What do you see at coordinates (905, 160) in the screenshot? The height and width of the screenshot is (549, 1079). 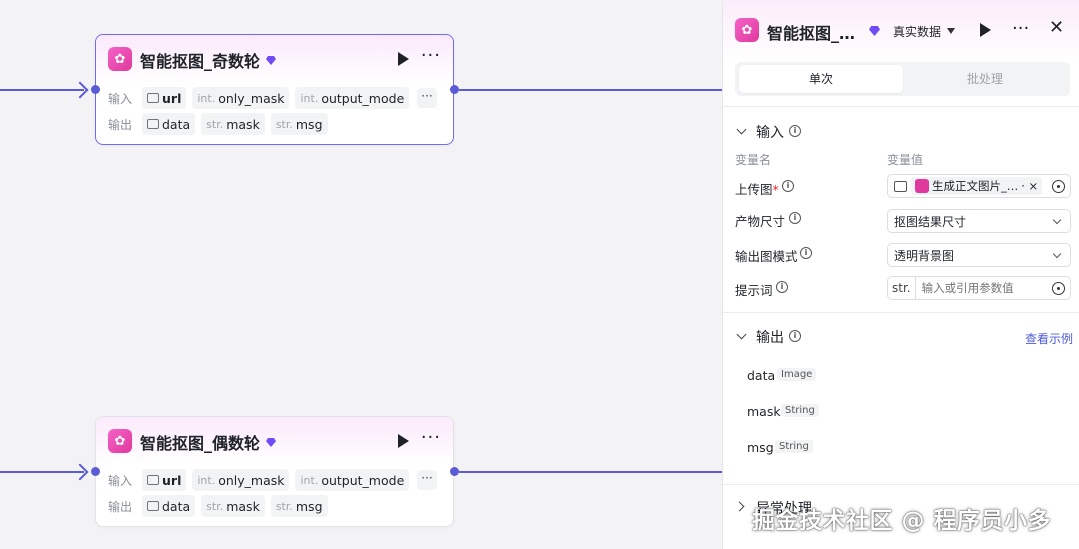 I see `column-header-value: 变量值` at bounding box center [905, 160].